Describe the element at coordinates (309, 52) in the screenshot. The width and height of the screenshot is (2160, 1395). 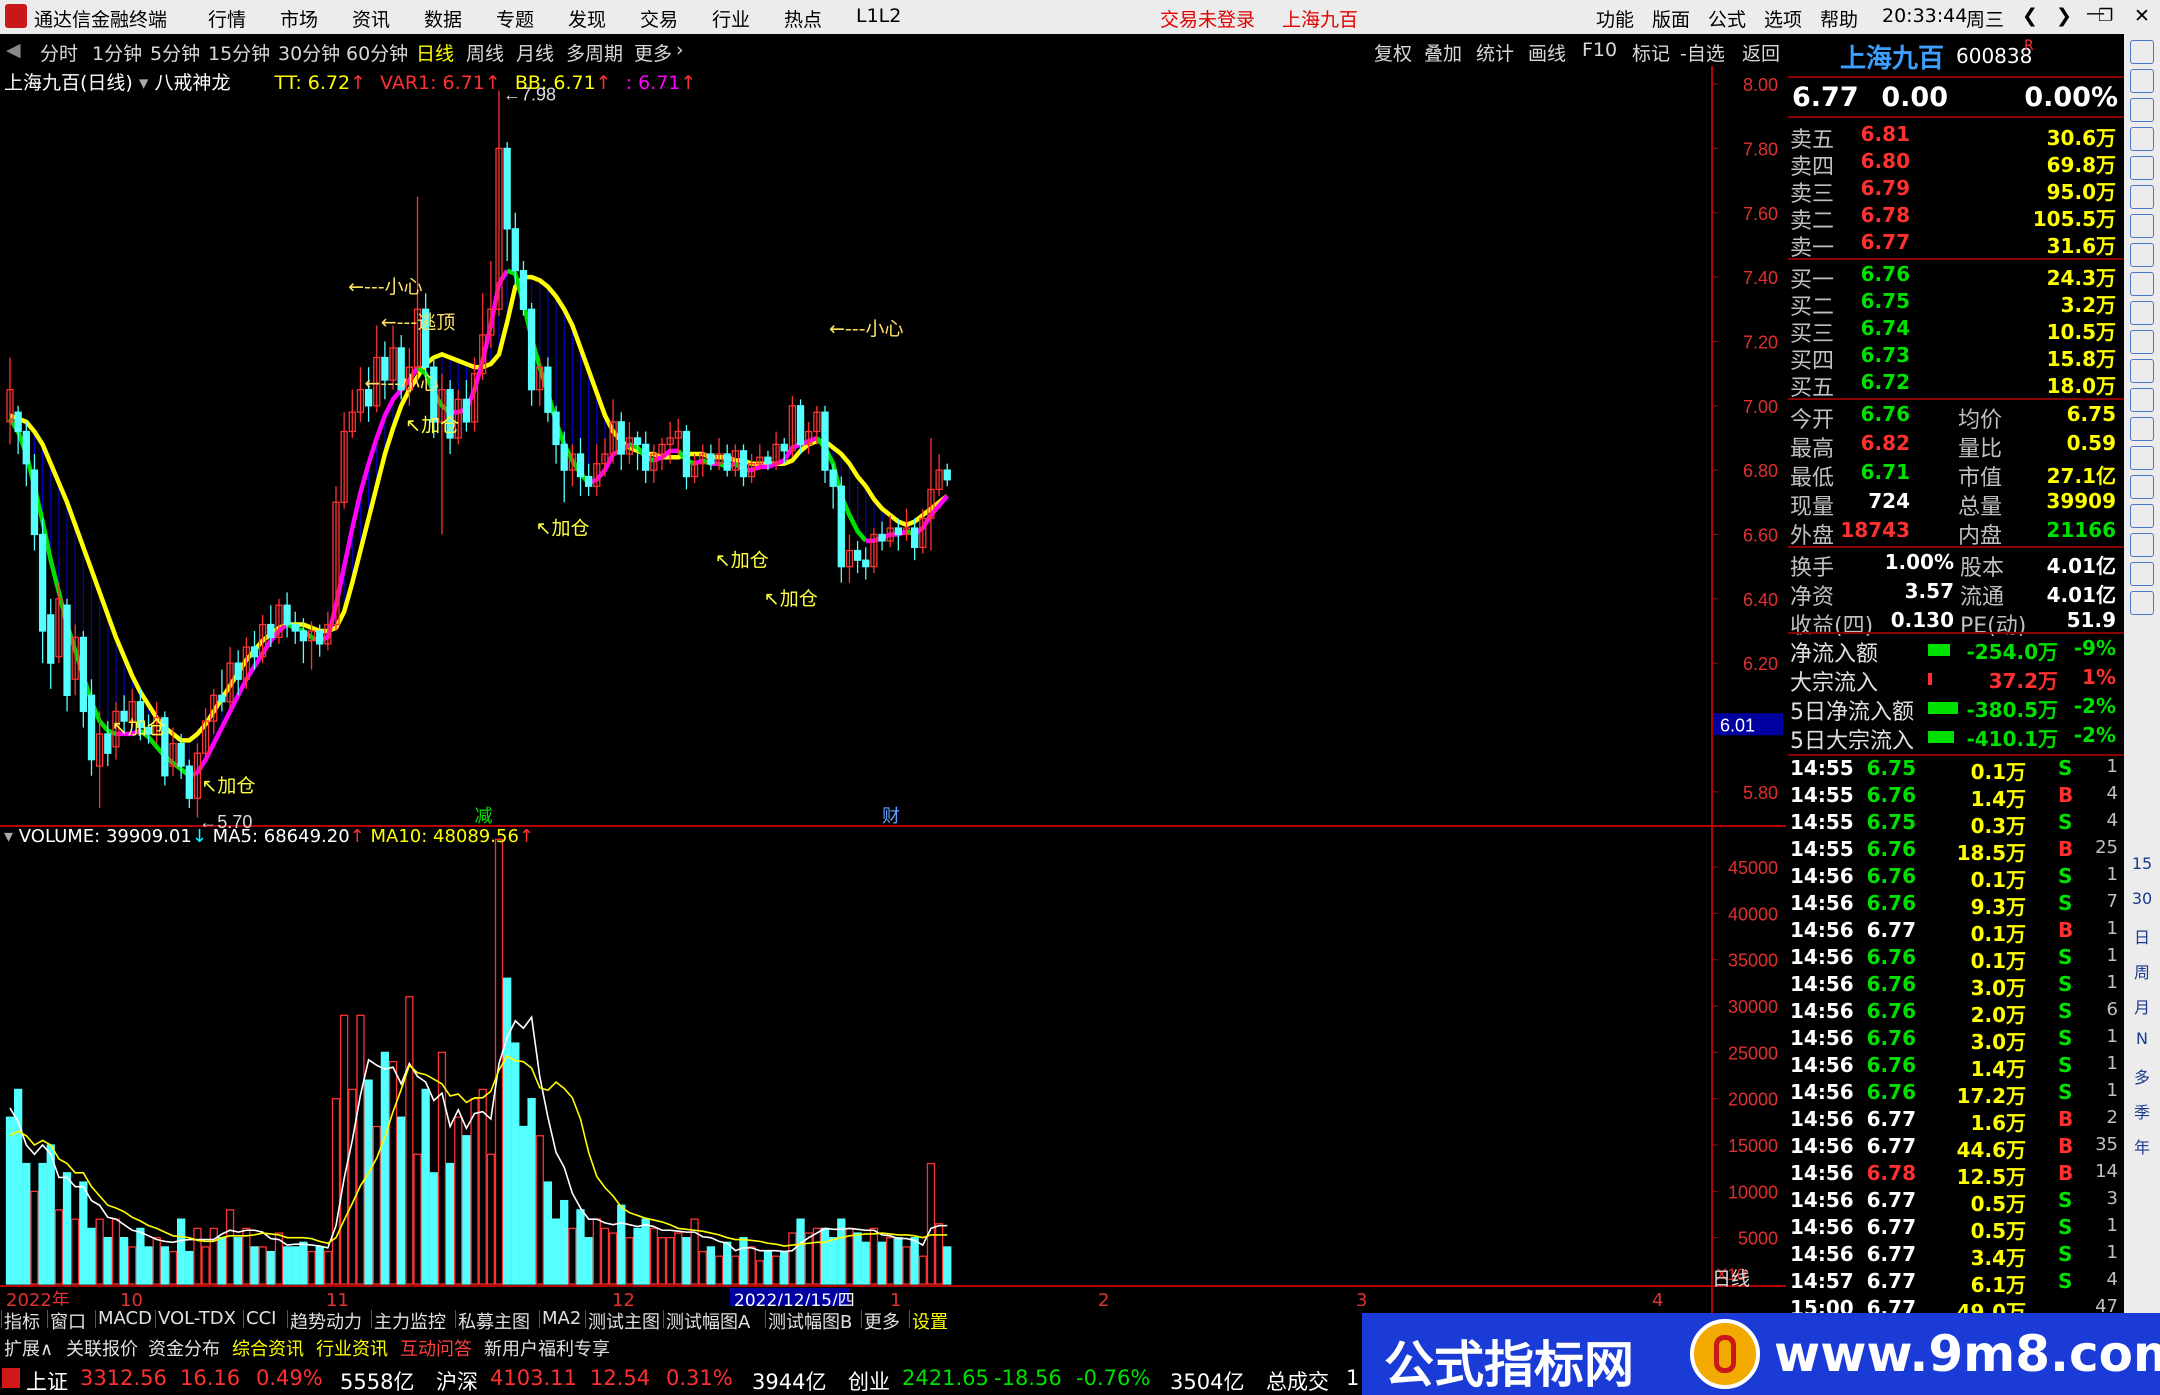
I see `period-30min: 30分钟` at that location.